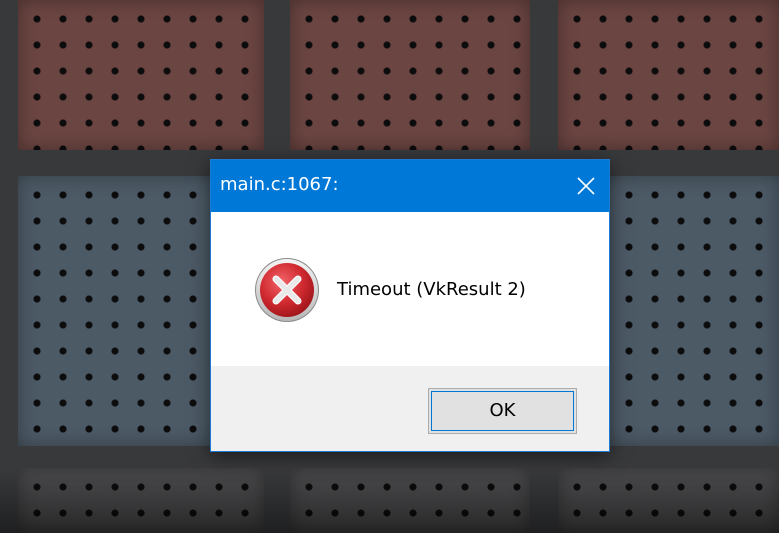  I want to click on close-button, so click(586, 186).